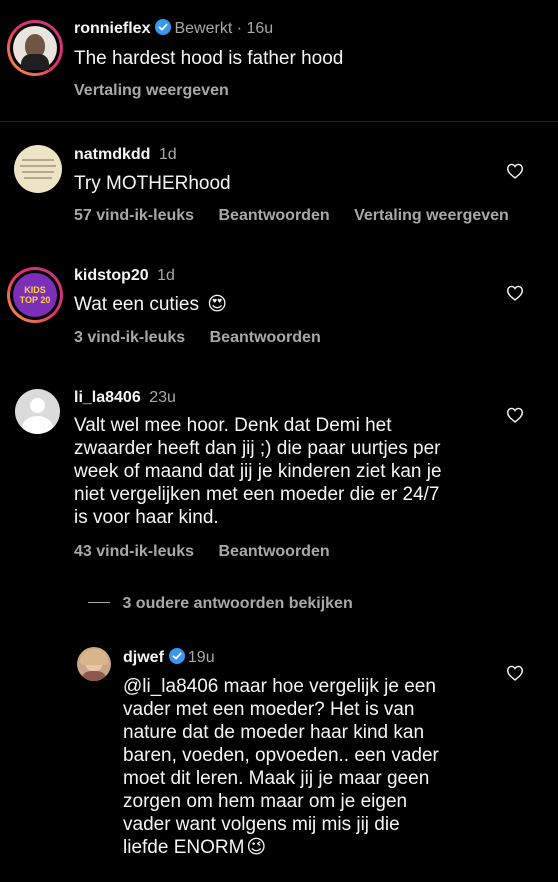 The width and height of the screenshot is (558, 882). Describe the element at coordinates (265, 801) in the screenshot. I see `reply-text-line: zorgen om hem maar om je eigen` at that location.